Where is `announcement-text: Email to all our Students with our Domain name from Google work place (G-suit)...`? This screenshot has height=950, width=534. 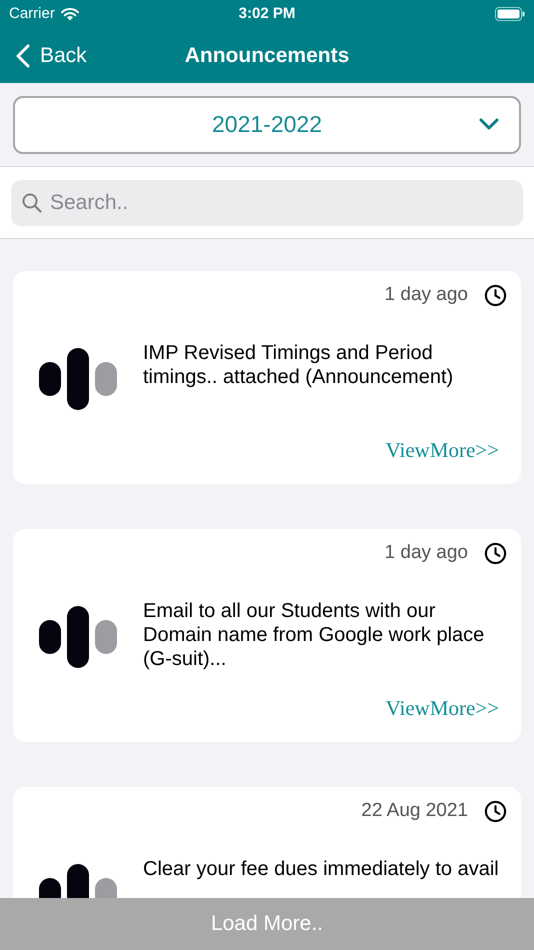 announcement-text: Email to all our Students with our Domain name from Google work place (G-suit)... is located at coordinates (314, 635).